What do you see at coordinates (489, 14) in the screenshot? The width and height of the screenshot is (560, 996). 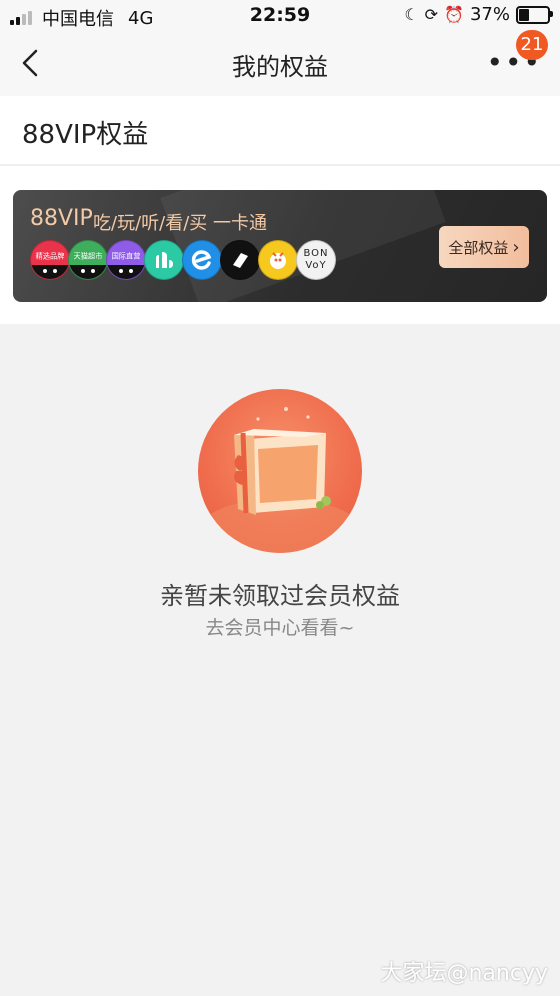 I see `battery-percent: 37%` at bounding box center [489, 14].